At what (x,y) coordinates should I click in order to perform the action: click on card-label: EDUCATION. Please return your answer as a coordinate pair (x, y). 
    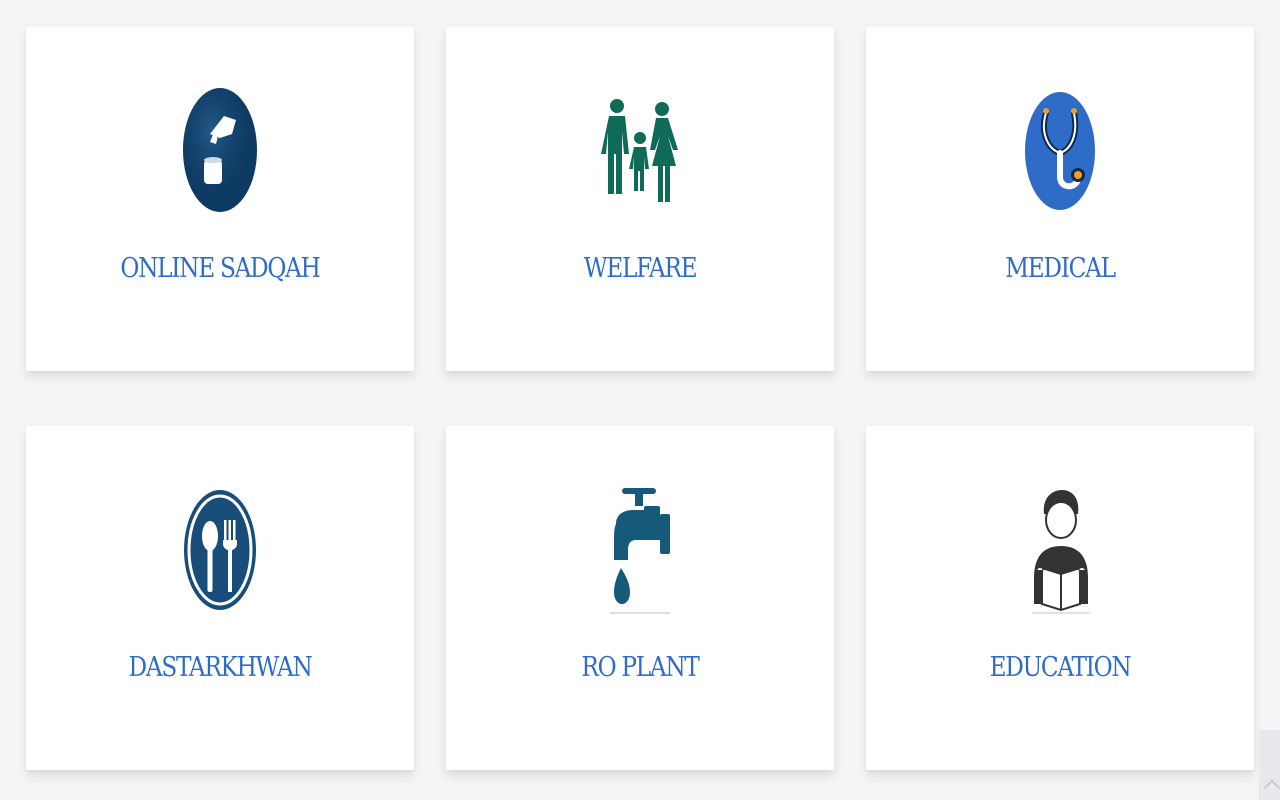
    Looking at the image, I should click on (1060, 667).